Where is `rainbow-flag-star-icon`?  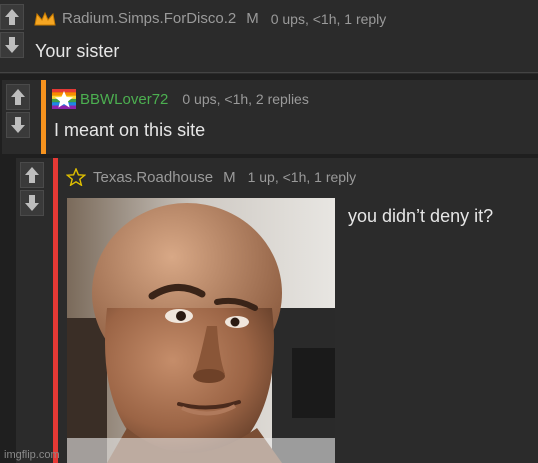 rainbow-flag-star-icon is located at coordinates (64, 99).